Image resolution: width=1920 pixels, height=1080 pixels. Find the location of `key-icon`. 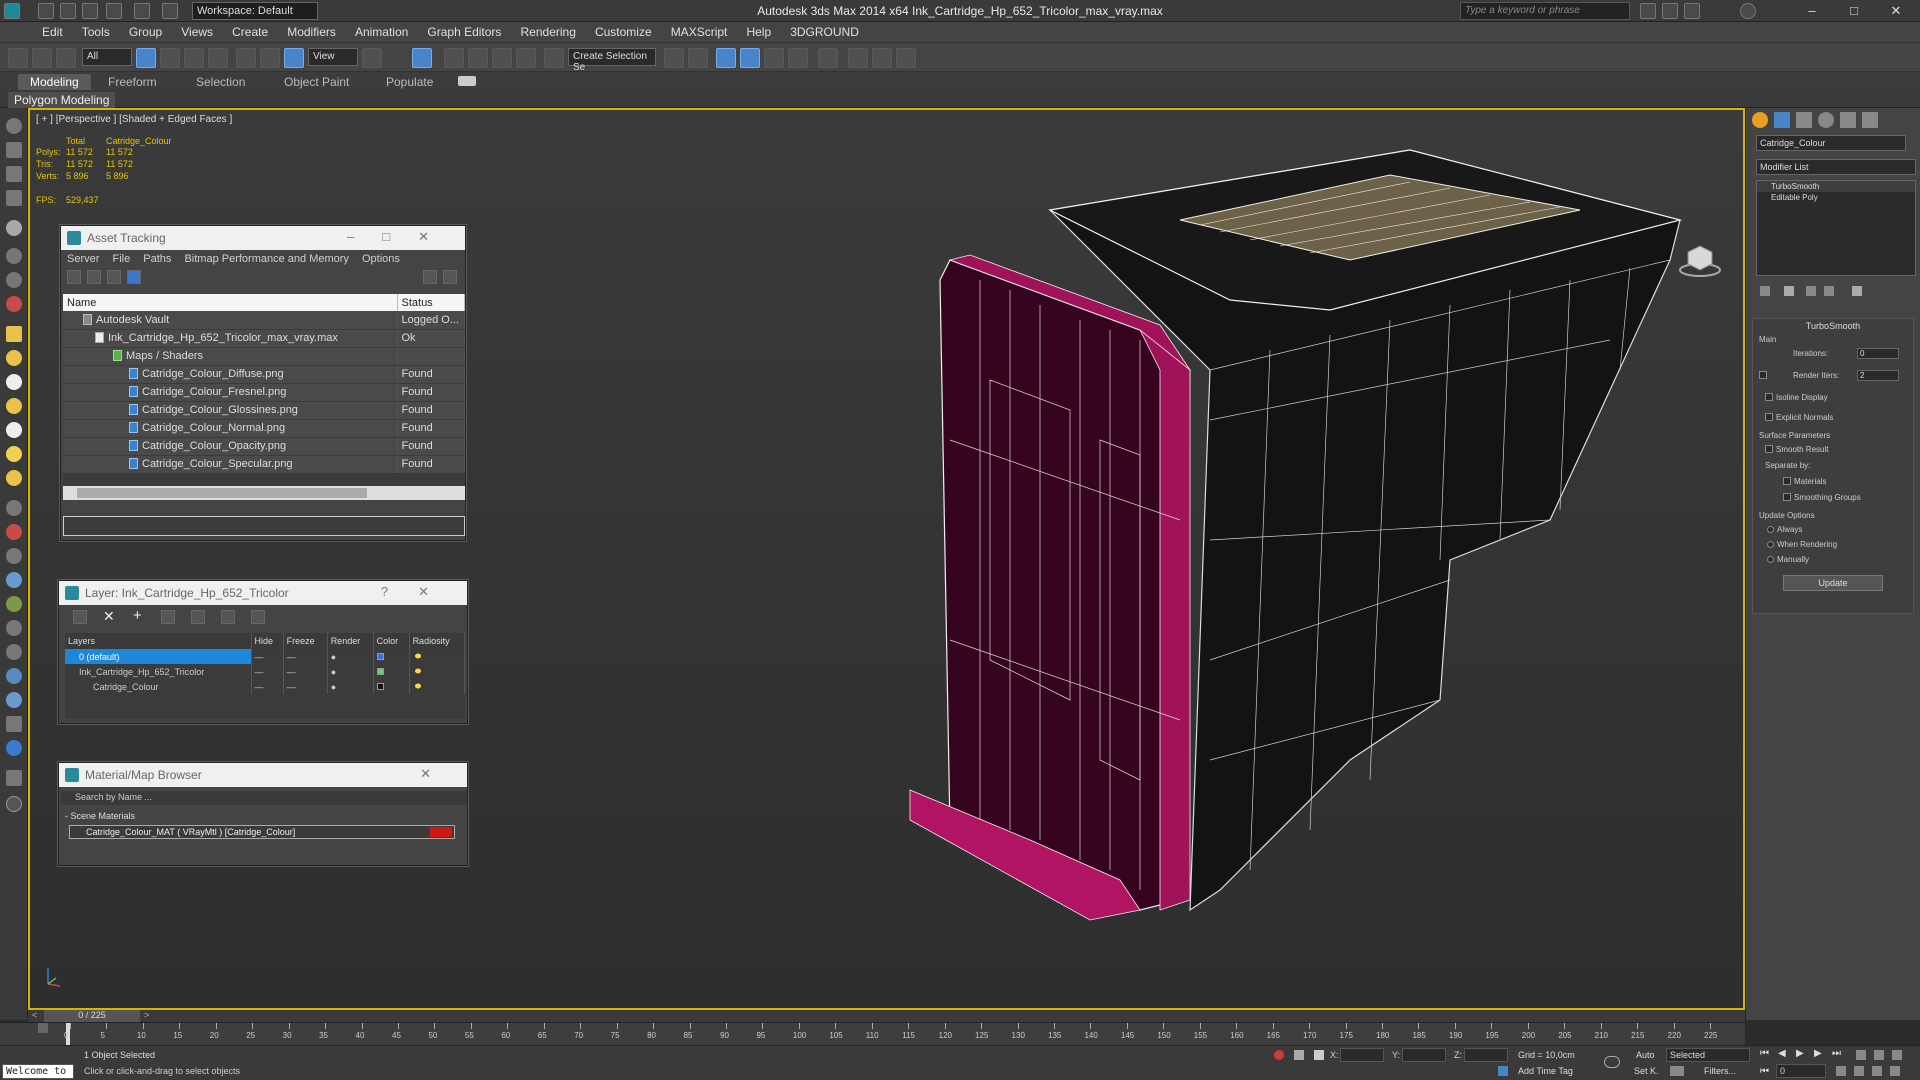

key-icon is located at coordinates (1612, 1062).